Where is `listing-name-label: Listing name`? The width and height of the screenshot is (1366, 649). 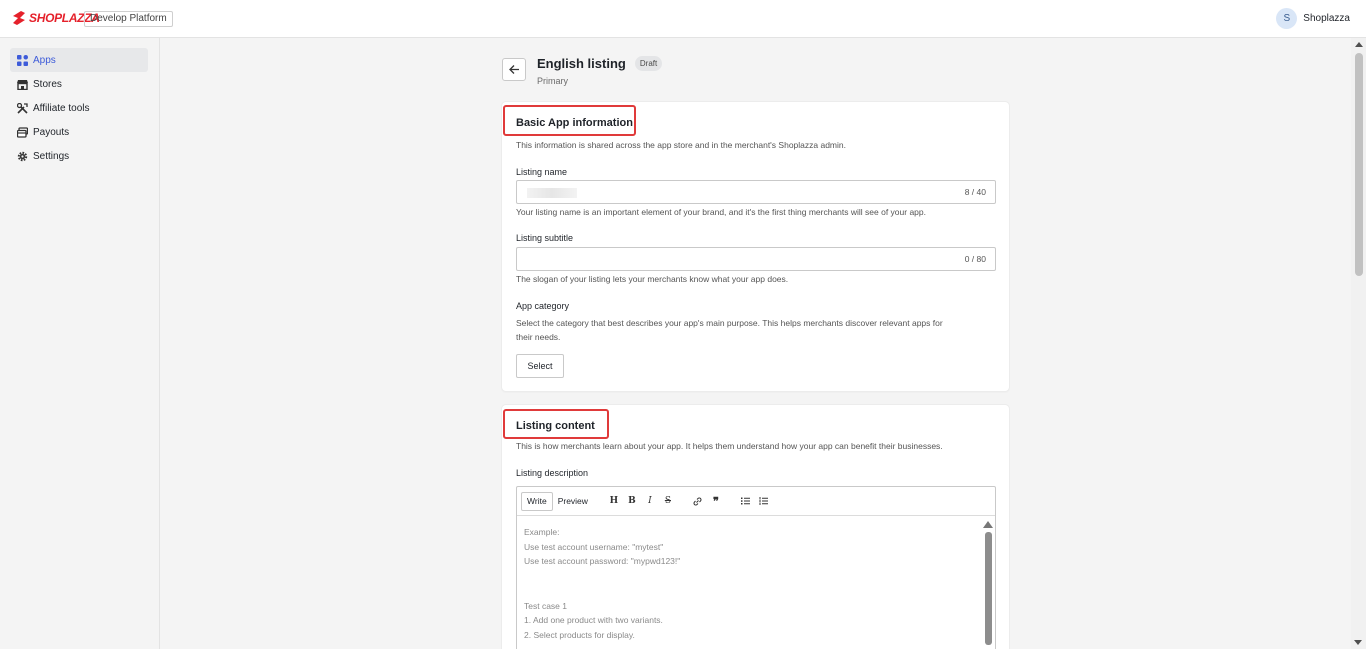 listing-name-label: Listing name is located at coordinates (542, 172).